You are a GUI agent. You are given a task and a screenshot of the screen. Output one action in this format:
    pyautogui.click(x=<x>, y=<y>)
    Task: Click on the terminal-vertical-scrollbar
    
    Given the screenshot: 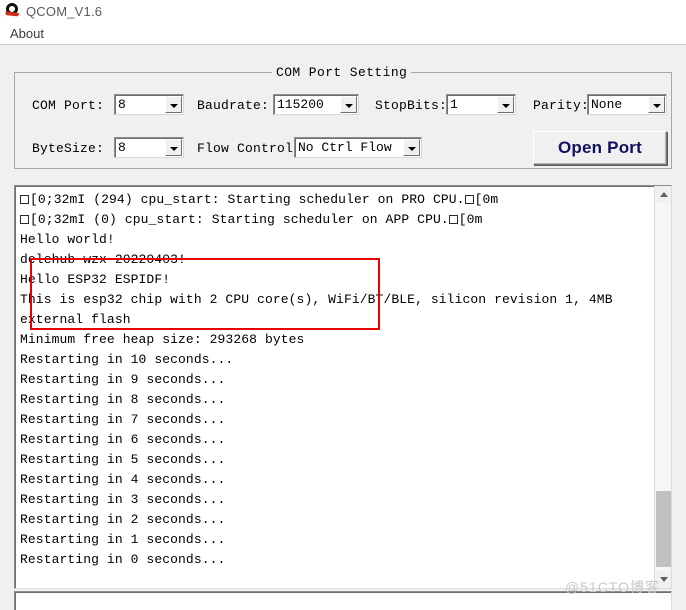 What is the action you would take?
    pyautogui.click(x=662, y=387)
    